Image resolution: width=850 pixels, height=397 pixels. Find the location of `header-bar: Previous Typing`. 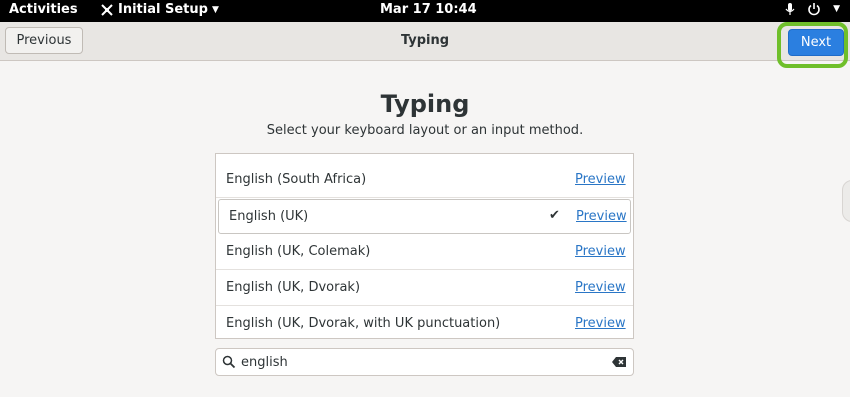

header-bar: Previous Typing is located at coordinates (425, 41).